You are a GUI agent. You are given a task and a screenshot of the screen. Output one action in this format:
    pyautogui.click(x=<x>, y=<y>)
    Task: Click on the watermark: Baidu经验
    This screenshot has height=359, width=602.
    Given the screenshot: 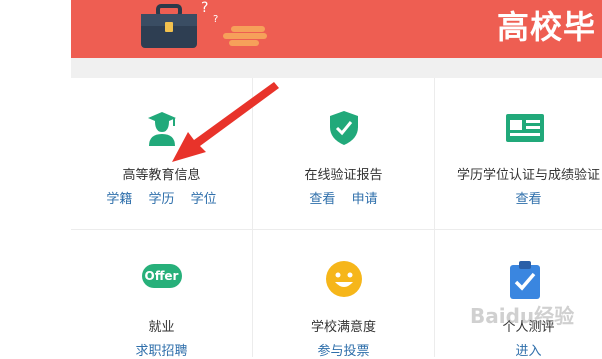 What is the action you would take?
    pyautogui.click(x=522, y=316)
    